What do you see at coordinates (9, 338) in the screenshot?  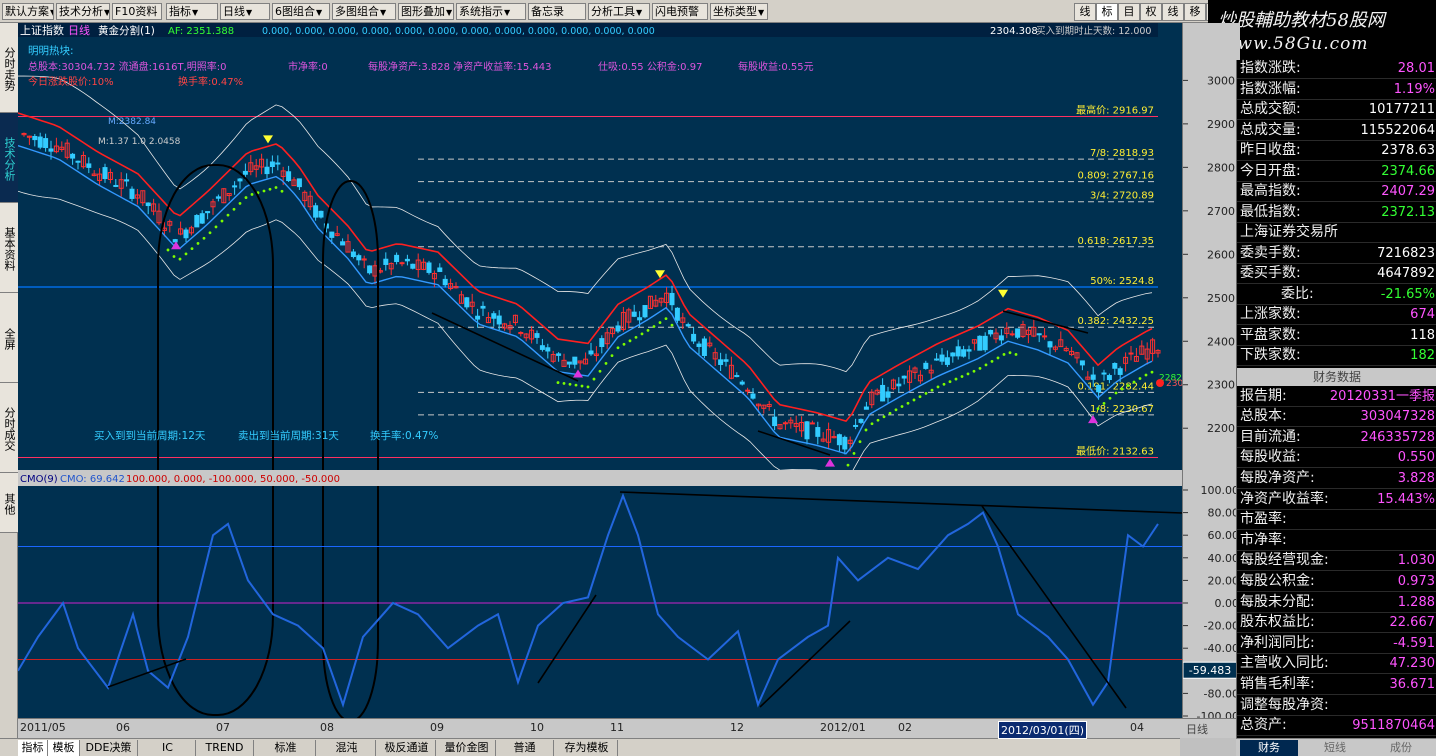 I see `left-tab-3: 全屏` at bounding box center [9, 338].